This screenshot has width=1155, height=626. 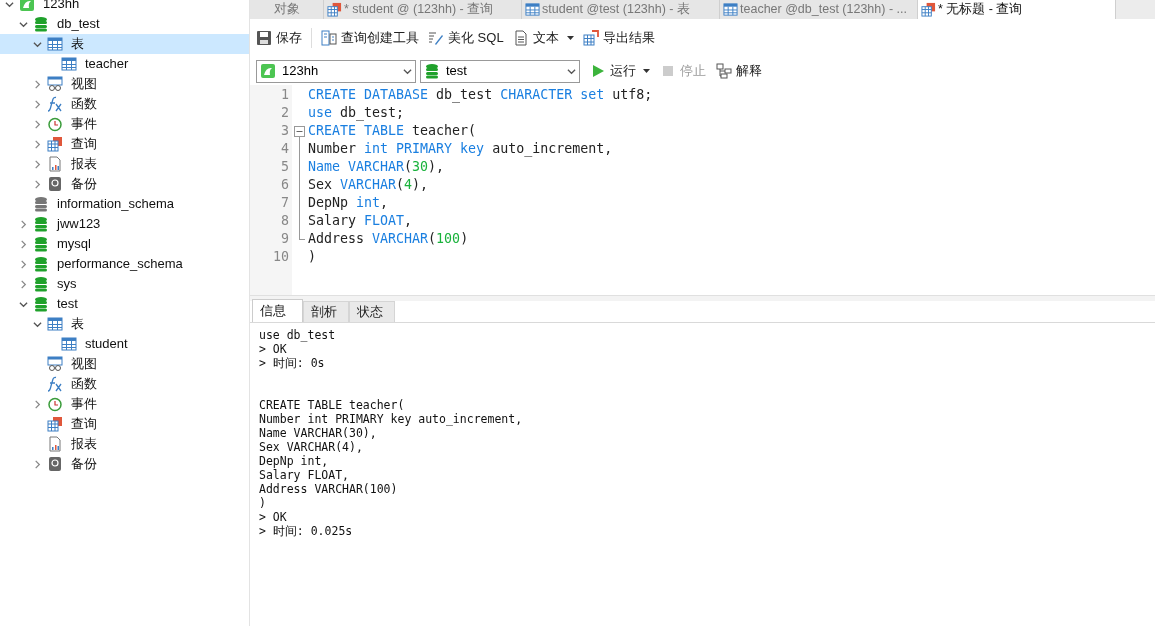 What do you see at coordinates (1017, 9) in the screenshot?
I see `document-tab: * 无标题 - 查询` at bounding box center [1017, 9].